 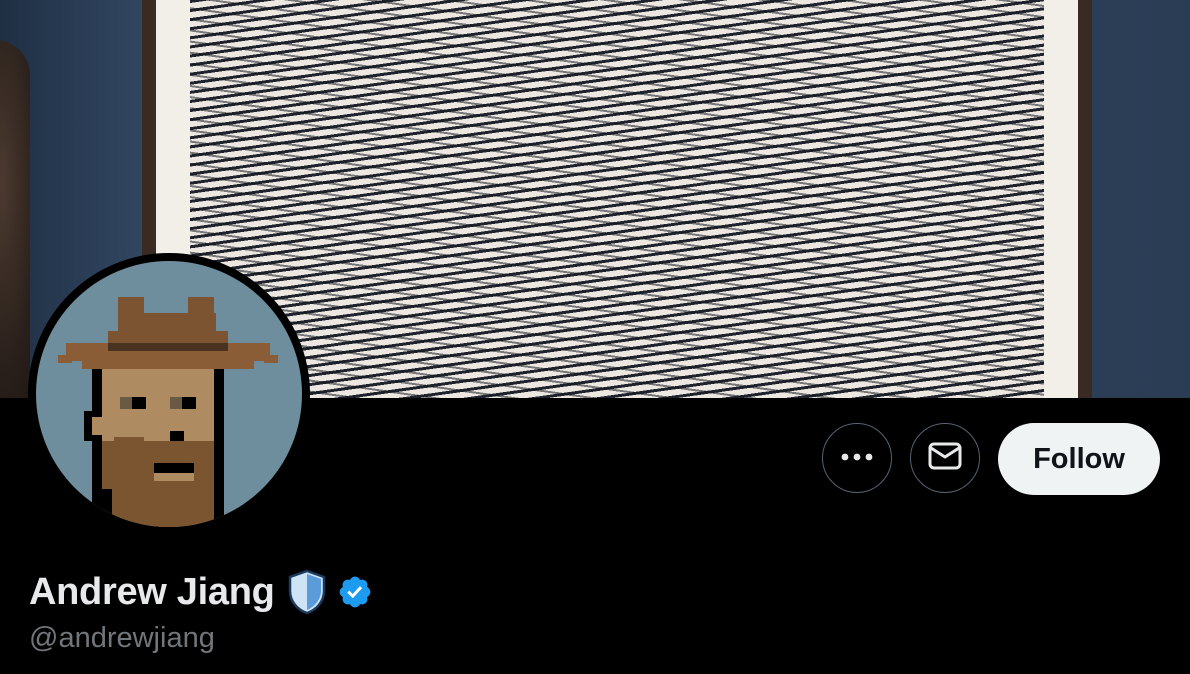 I want to click on user-handle: @andrewjiang, so click(x=122, y=638).